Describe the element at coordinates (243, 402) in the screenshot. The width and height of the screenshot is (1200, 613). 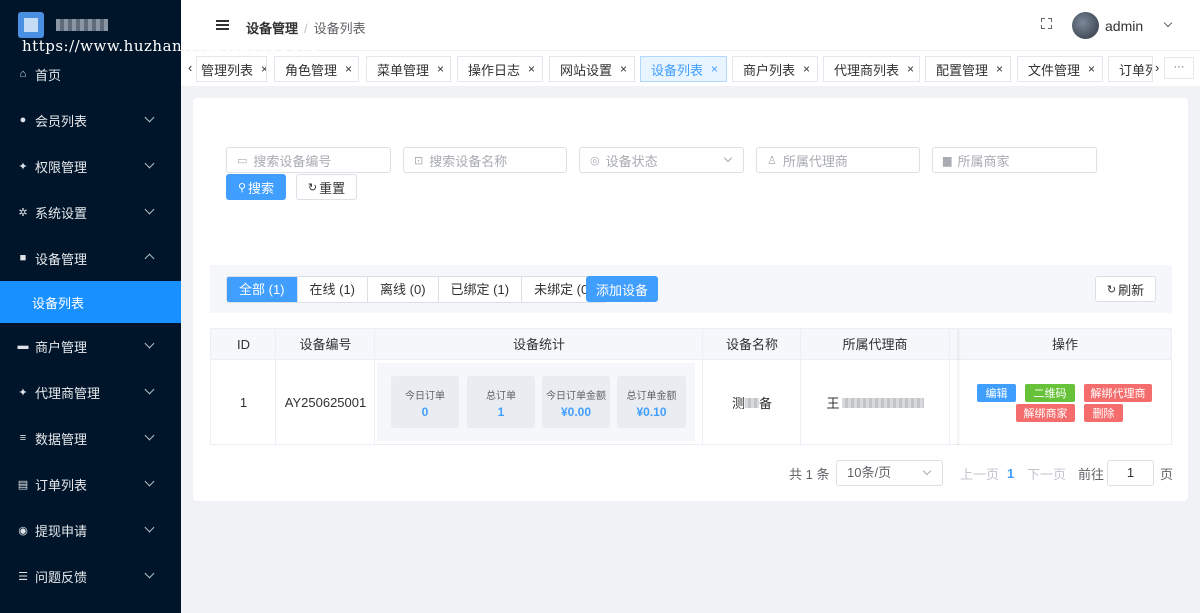
I see `cell-id: 1` at that location.